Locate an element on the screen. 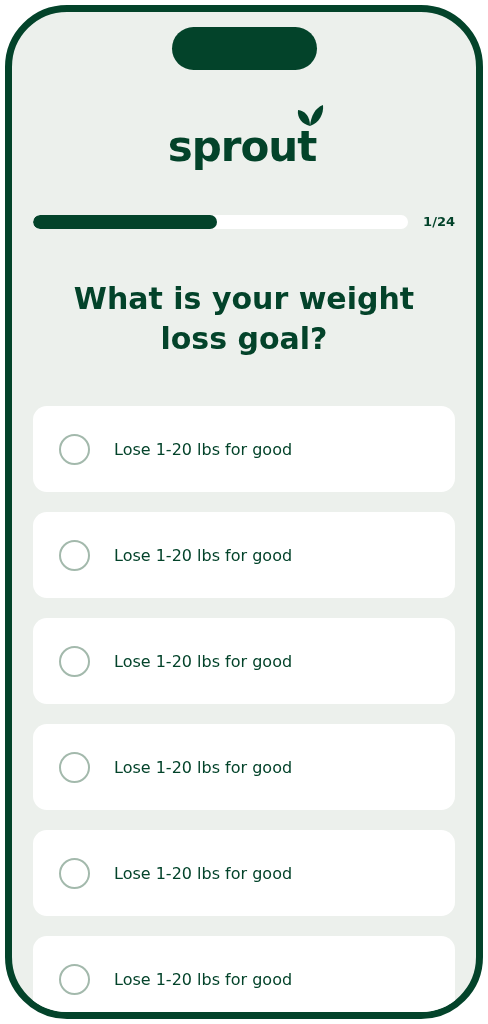  question-title: What is your weight loss goal? is located at coordinates (244, 319).